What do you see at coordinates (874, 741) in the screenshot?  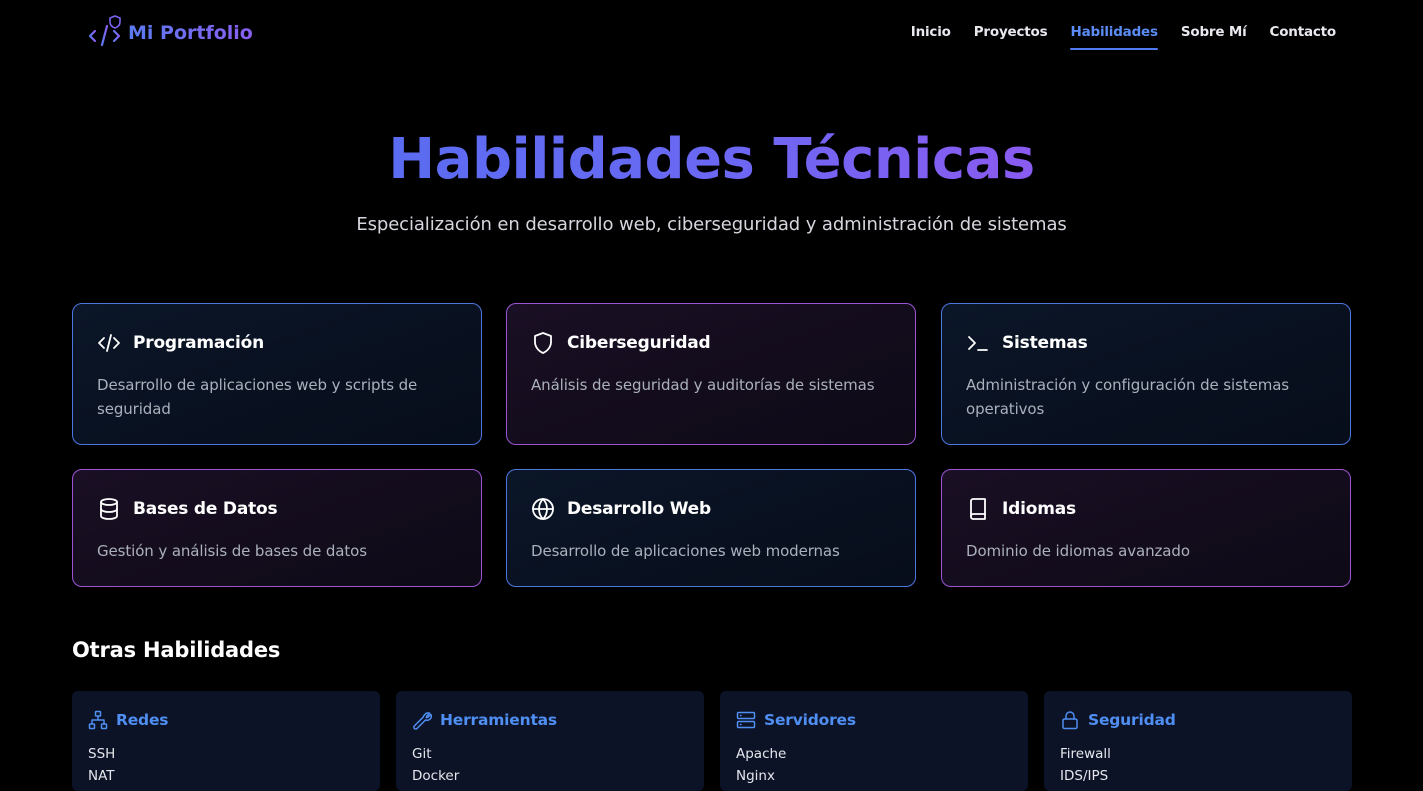 I see `other-skill-servidores: Servidores Apache Nginx` at bounding box center [874, 741].